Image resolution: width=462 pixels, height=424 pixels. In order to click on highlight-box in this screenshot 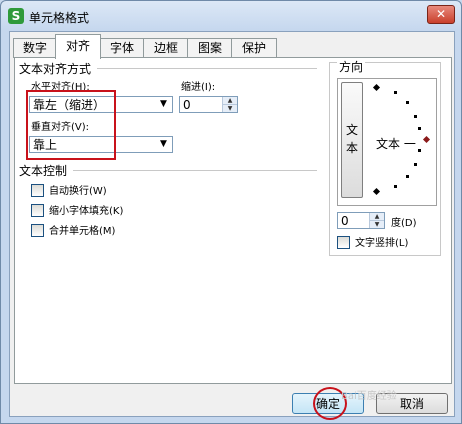, I will do `click(71, 125)`.